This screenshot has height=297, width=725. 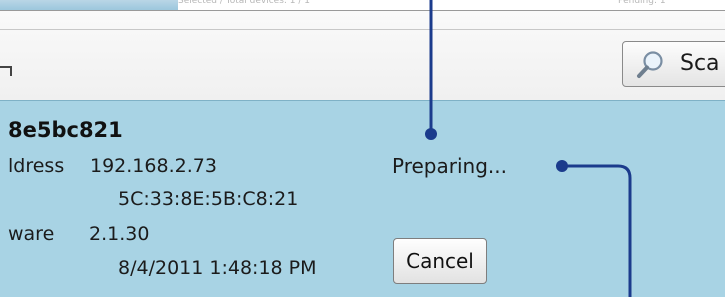 I want to click on ip-address-value: 192.168.2.73, so click(x=153, y=166).